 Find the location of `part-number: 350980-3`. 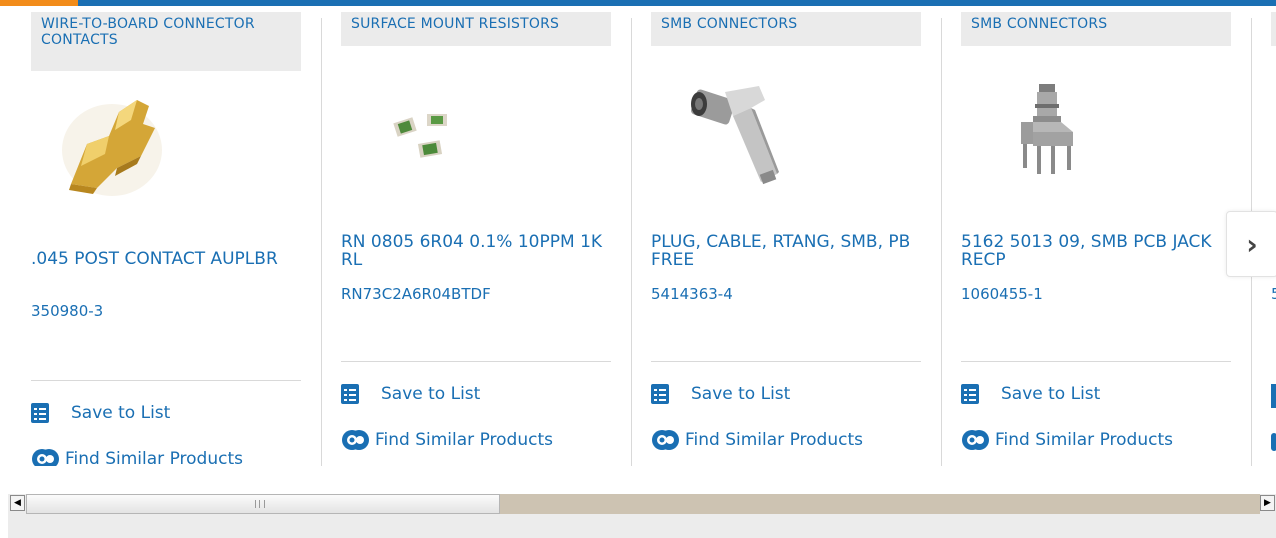

part-number: 350980-3 is located at coordinates (67, 311).